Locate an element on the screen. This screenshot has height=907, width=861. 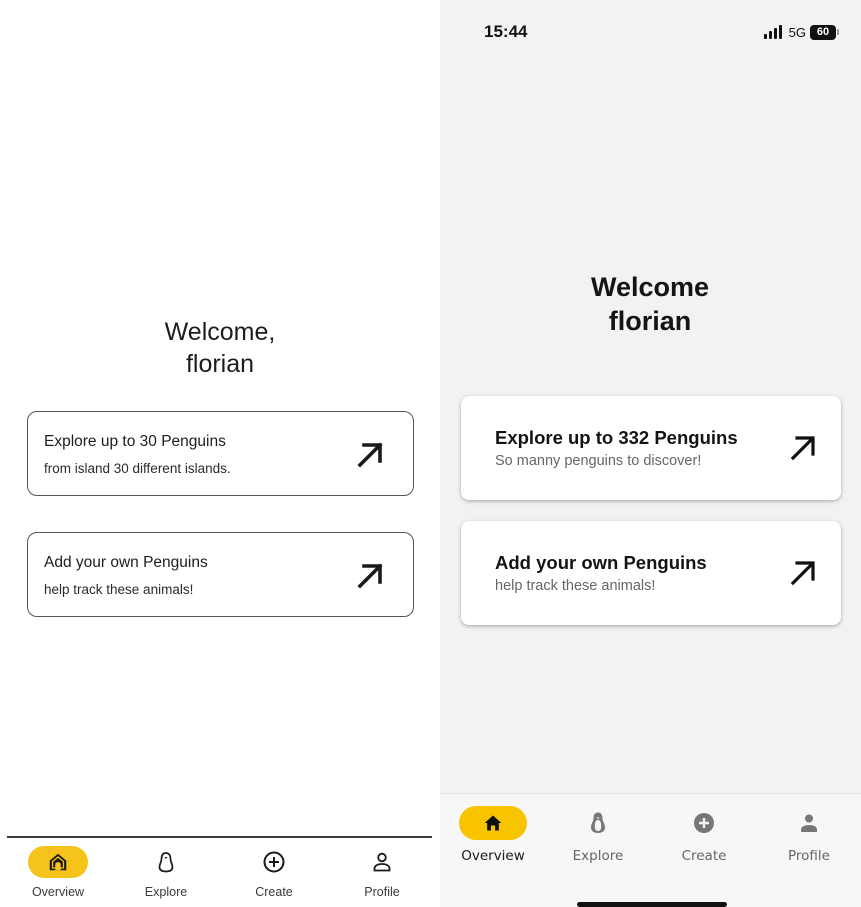
network-type: 5G is located at coordinates (797, 32).